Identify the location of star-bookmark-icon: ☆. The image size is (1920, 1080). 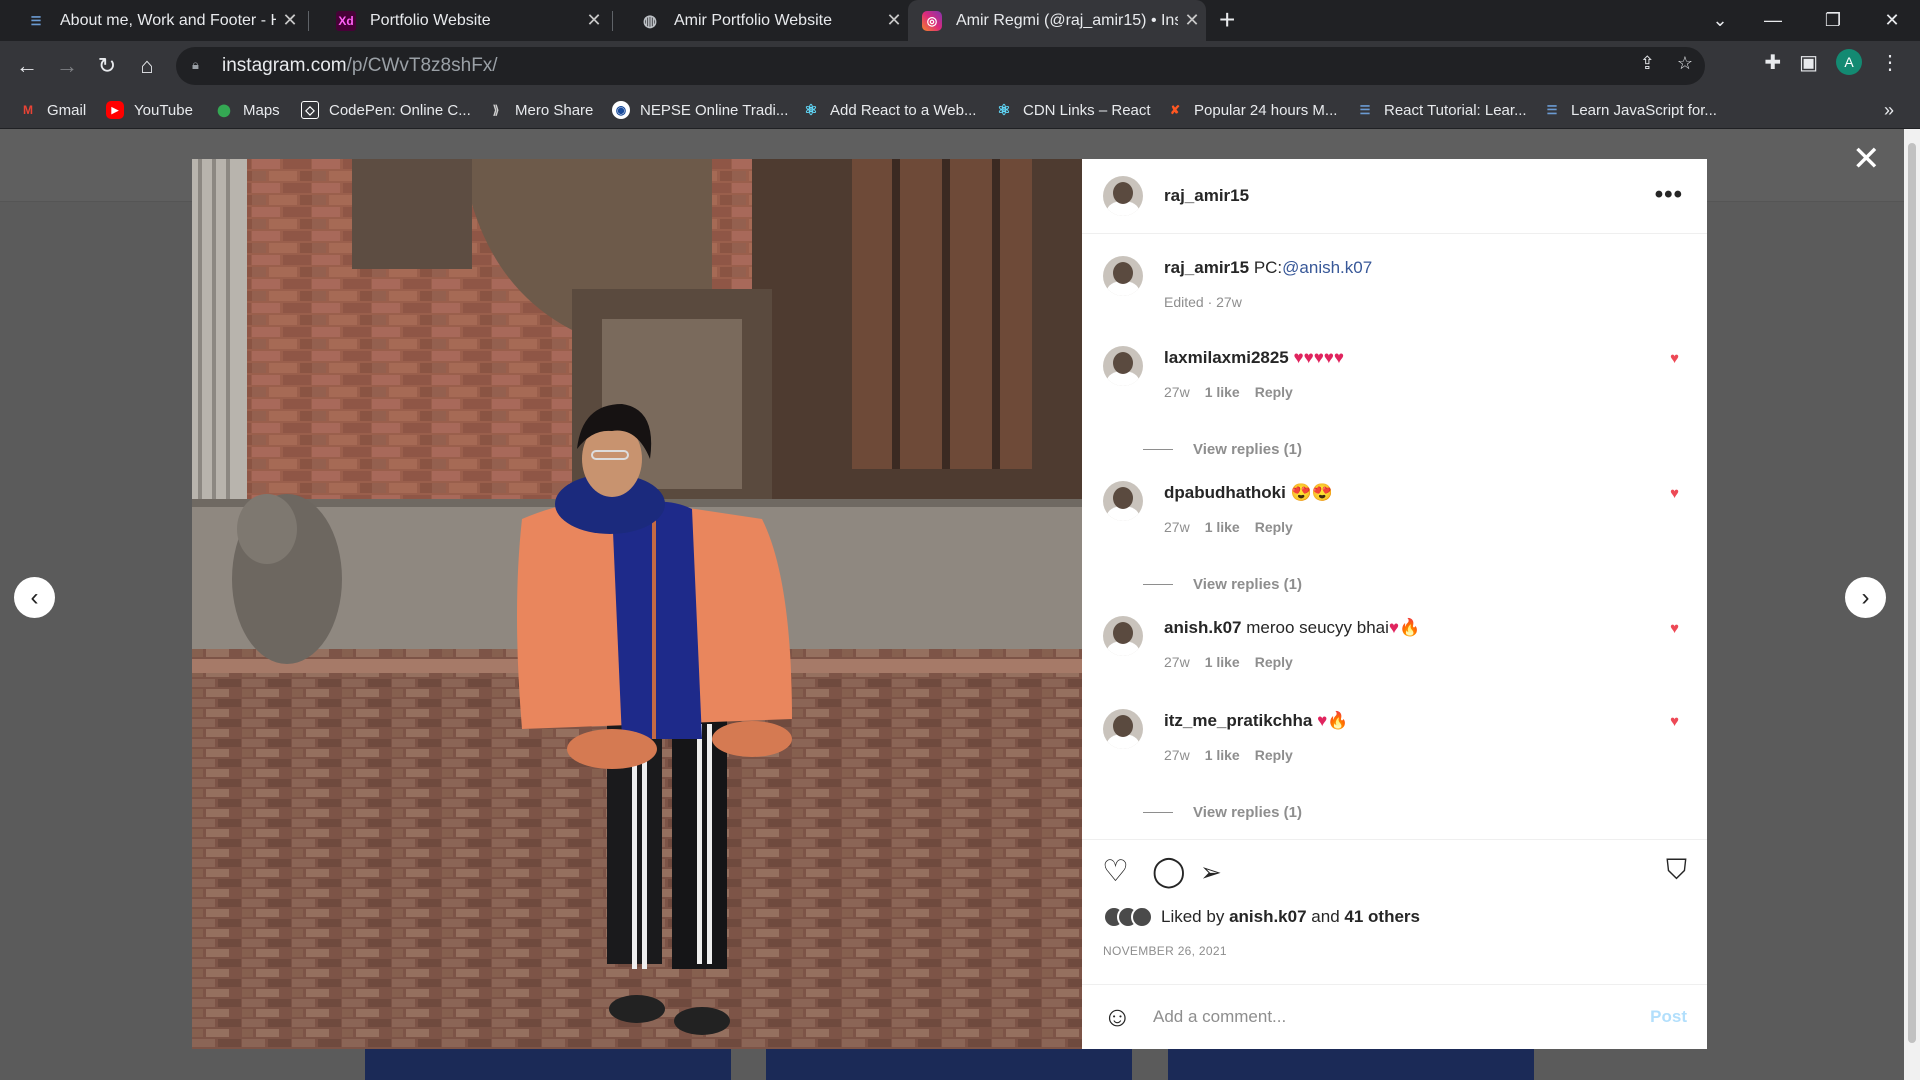
(1685, 63).